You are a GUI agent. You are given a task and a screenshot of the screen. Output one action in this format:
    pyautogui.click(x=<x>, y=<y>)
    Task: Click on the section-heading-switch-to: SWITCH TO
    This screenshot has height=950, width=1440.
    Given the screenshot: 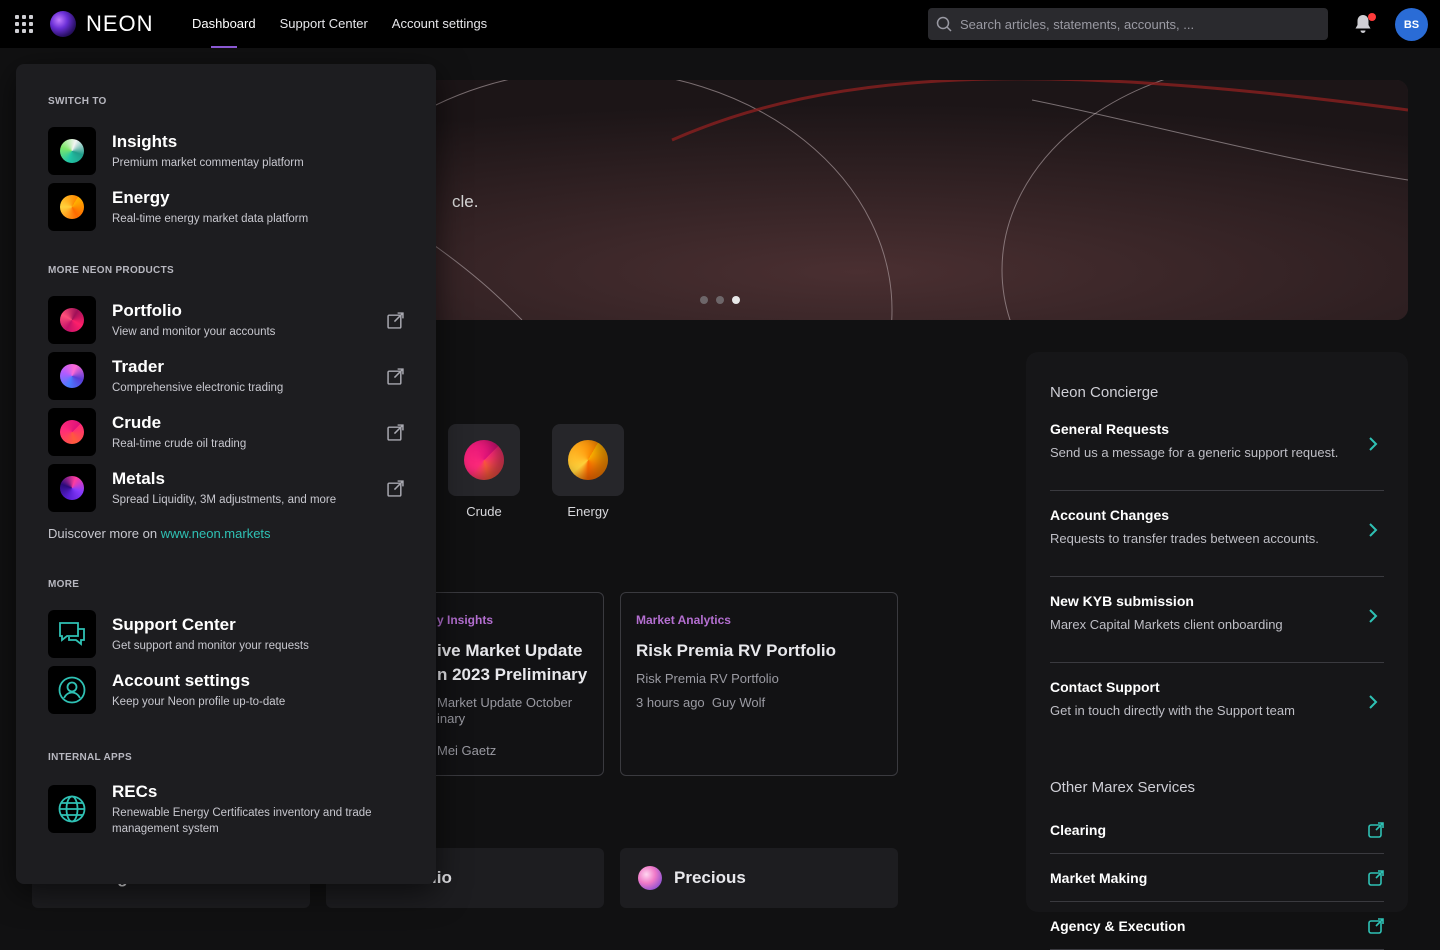 What is the action you would take?
    pyautogui.click(x=77, y=101)
    